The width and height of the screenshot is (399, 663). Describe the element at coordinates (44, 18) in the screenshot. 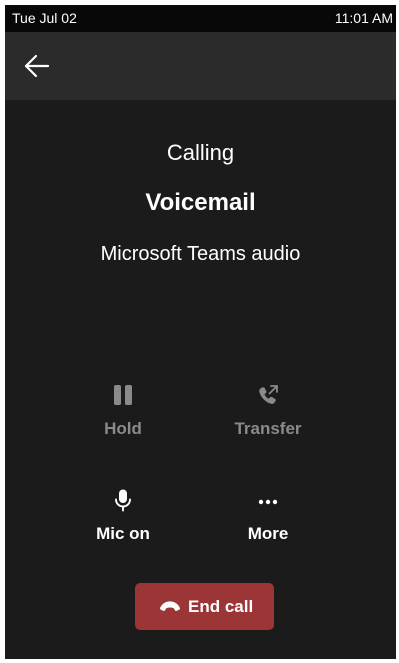

I see `status-date: Tue Jul 02` at that location.